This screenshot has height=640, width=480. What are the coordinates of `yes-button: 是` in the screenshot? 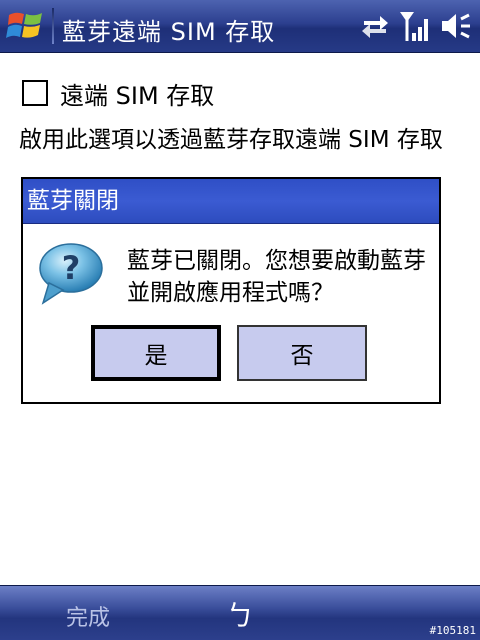 It's located at (156, 353).